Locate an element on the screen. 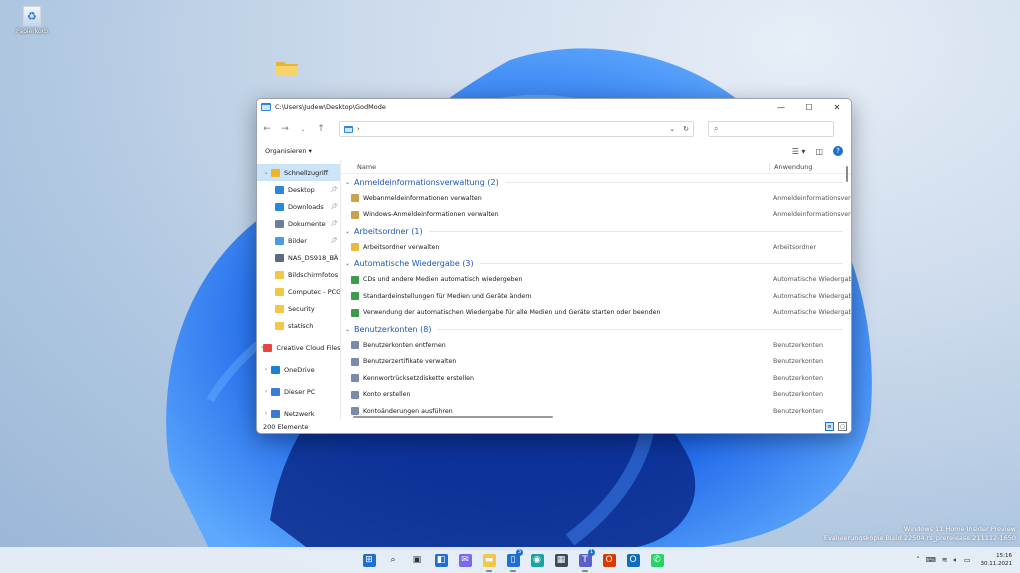 Image resolution: width=1020 pixels, height=573 pixels. volume-icon: 🔈︎ is located at coordinates (956, 560).